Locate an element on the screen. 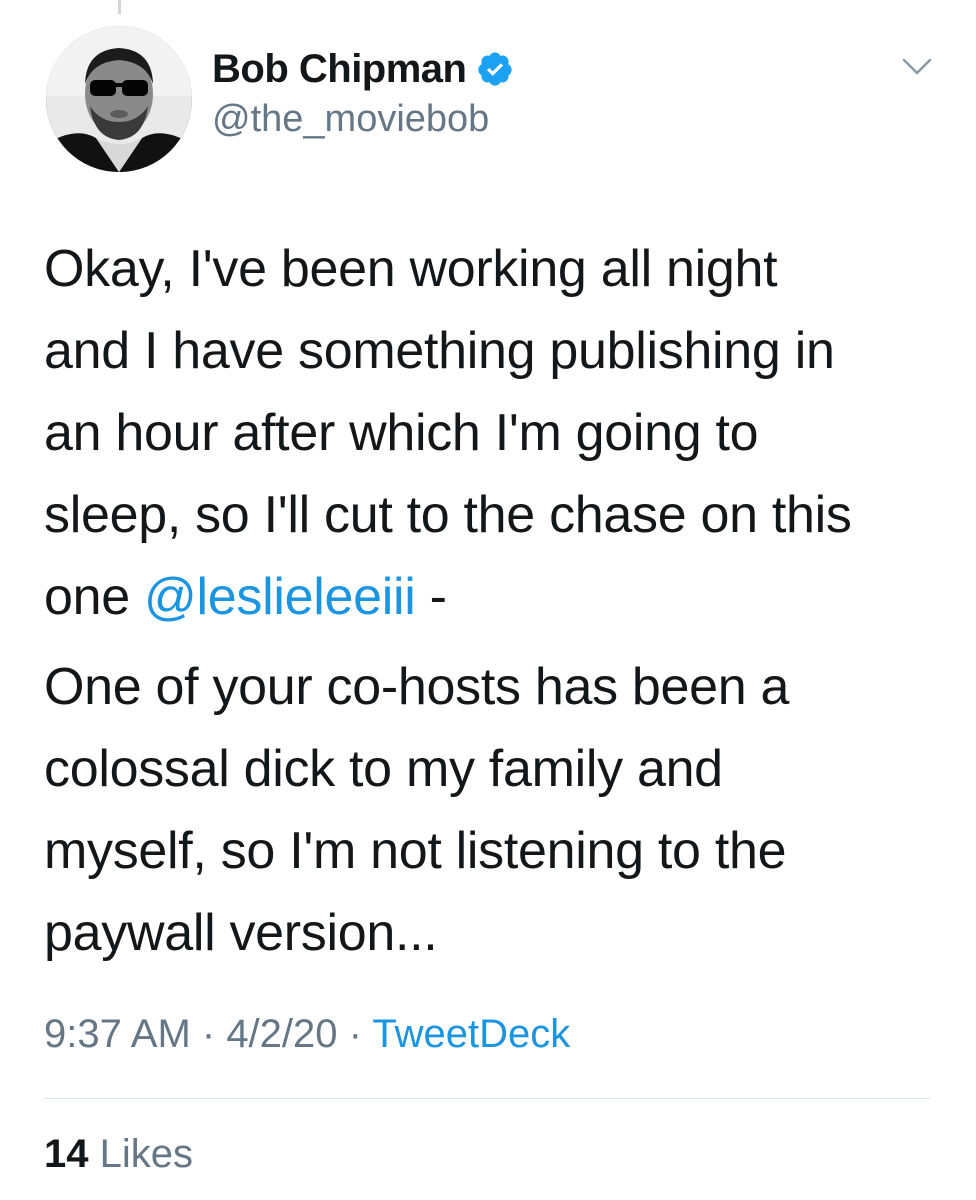 The height and width of the screenshot is (1200, 976). tweet-line-suffix: - is located at coordinates (431, 597).